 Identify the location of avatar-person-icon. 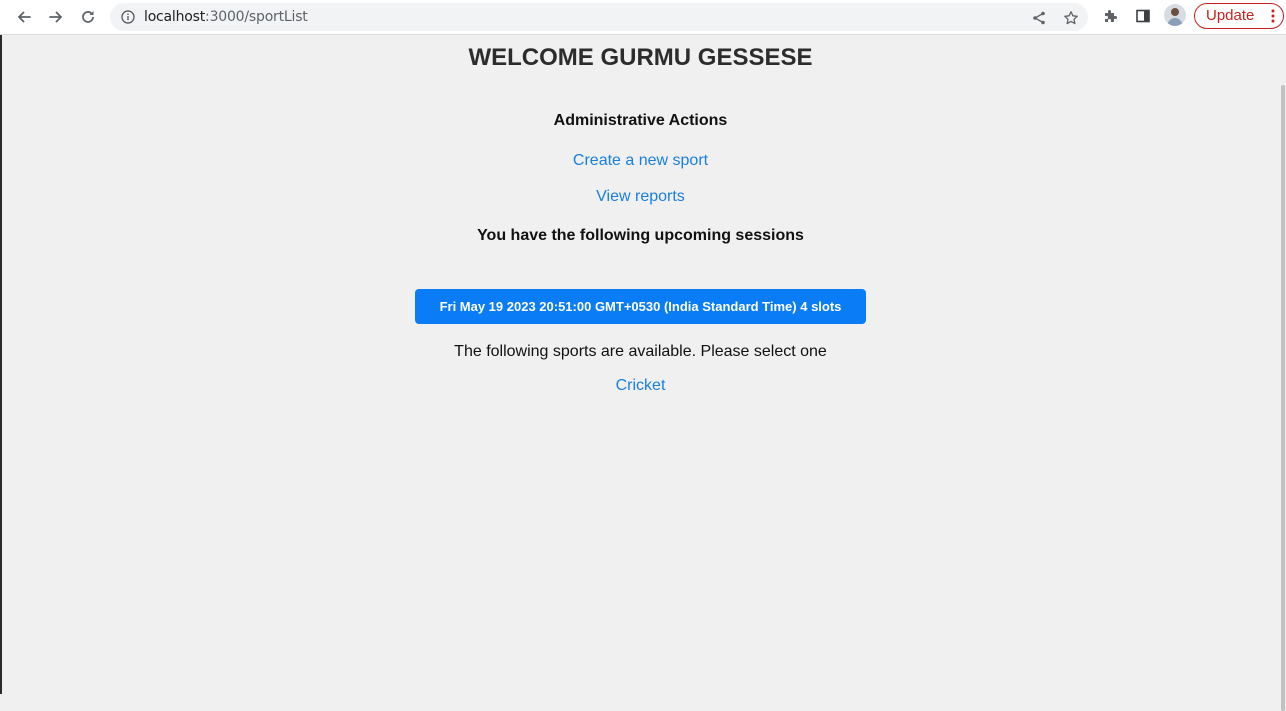
(1175, 17).